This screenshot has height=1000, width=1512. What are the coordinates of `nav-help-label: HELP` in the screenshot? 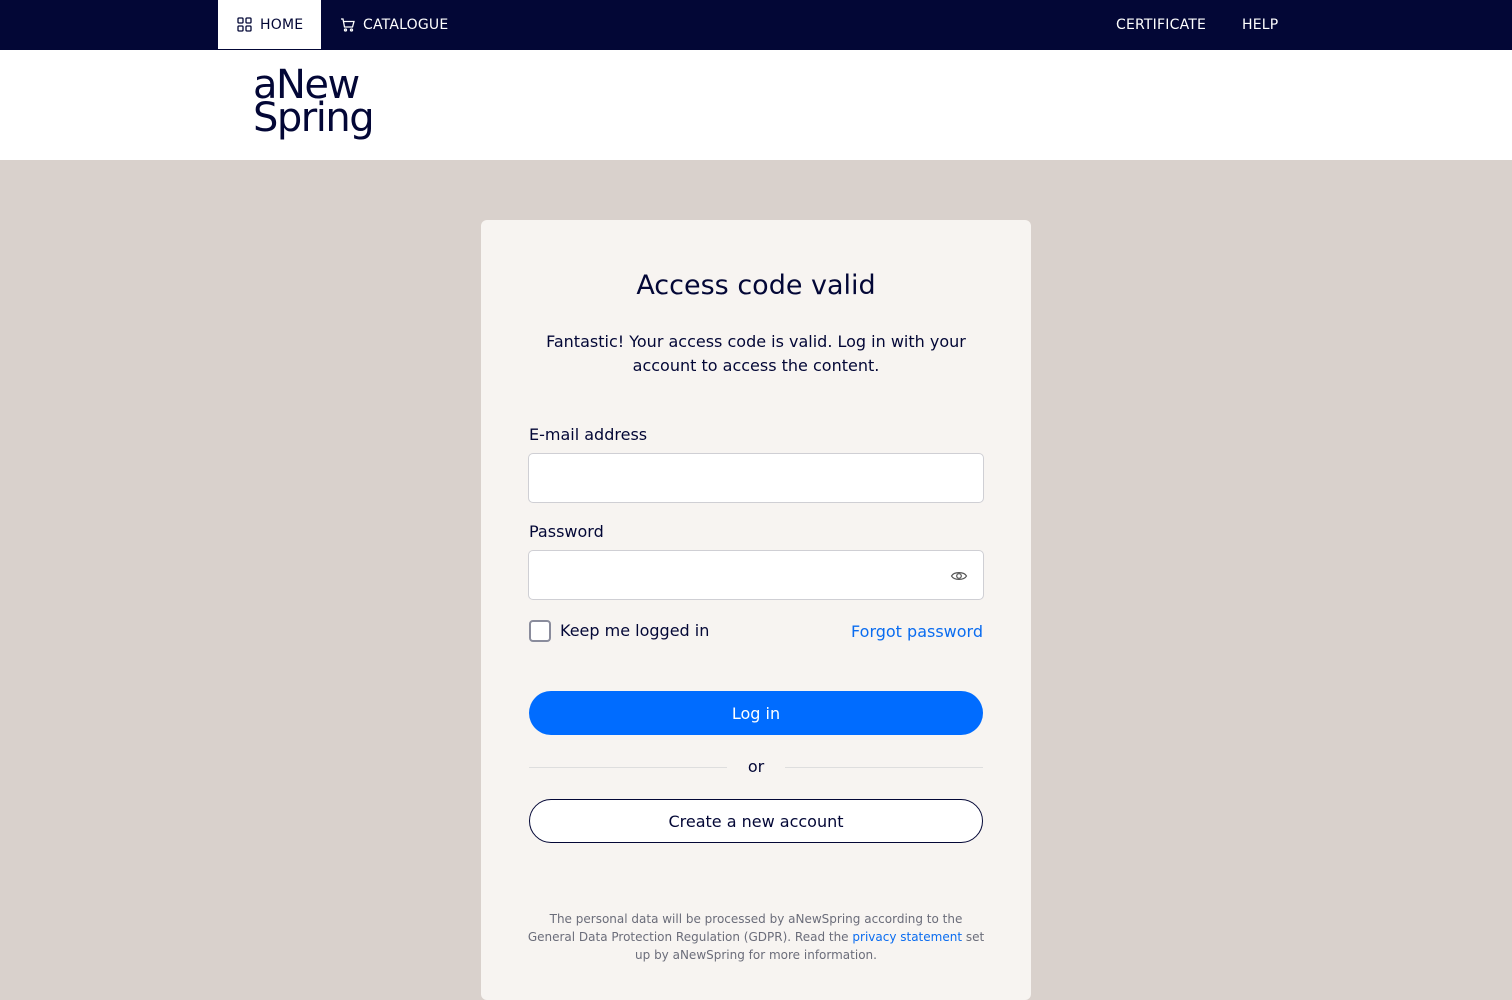 It's located at (1260, 24).